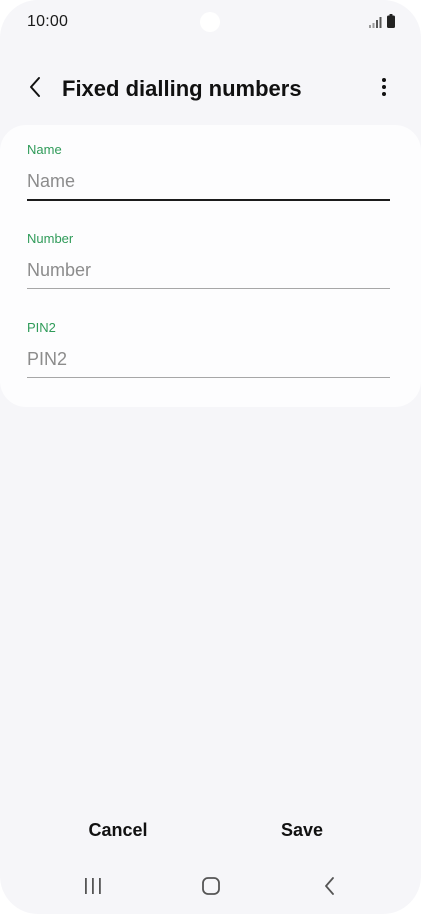 This screenshot has height=914, width=421. What do you see at coordinates (118, 830) in the screenshot?
I see `cancel-button: Cancel` at bounding box center [118, 830].